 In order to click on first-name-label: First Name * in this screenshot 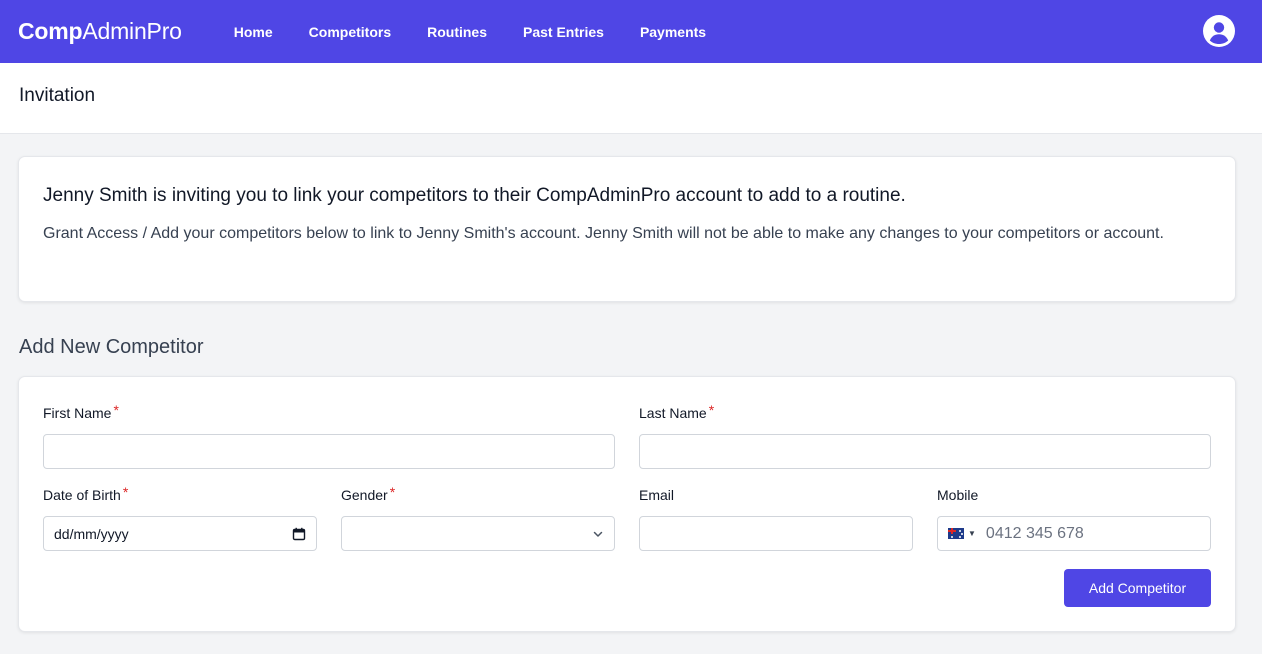, I will do `click(81, 411)`.